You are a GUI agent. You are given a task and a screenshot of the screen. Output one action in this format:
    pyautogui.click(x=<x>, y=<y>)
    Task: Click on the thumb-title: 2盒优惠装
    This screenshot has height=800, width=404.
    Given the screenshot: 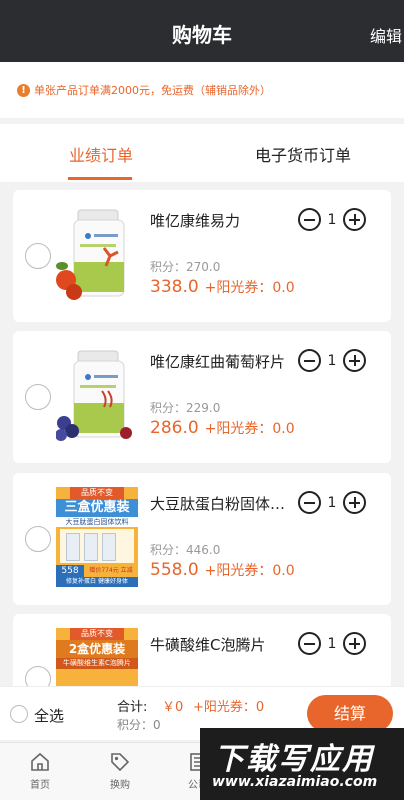 What is the action you would take?
    pyautogui.click(x=97, y=649)
    